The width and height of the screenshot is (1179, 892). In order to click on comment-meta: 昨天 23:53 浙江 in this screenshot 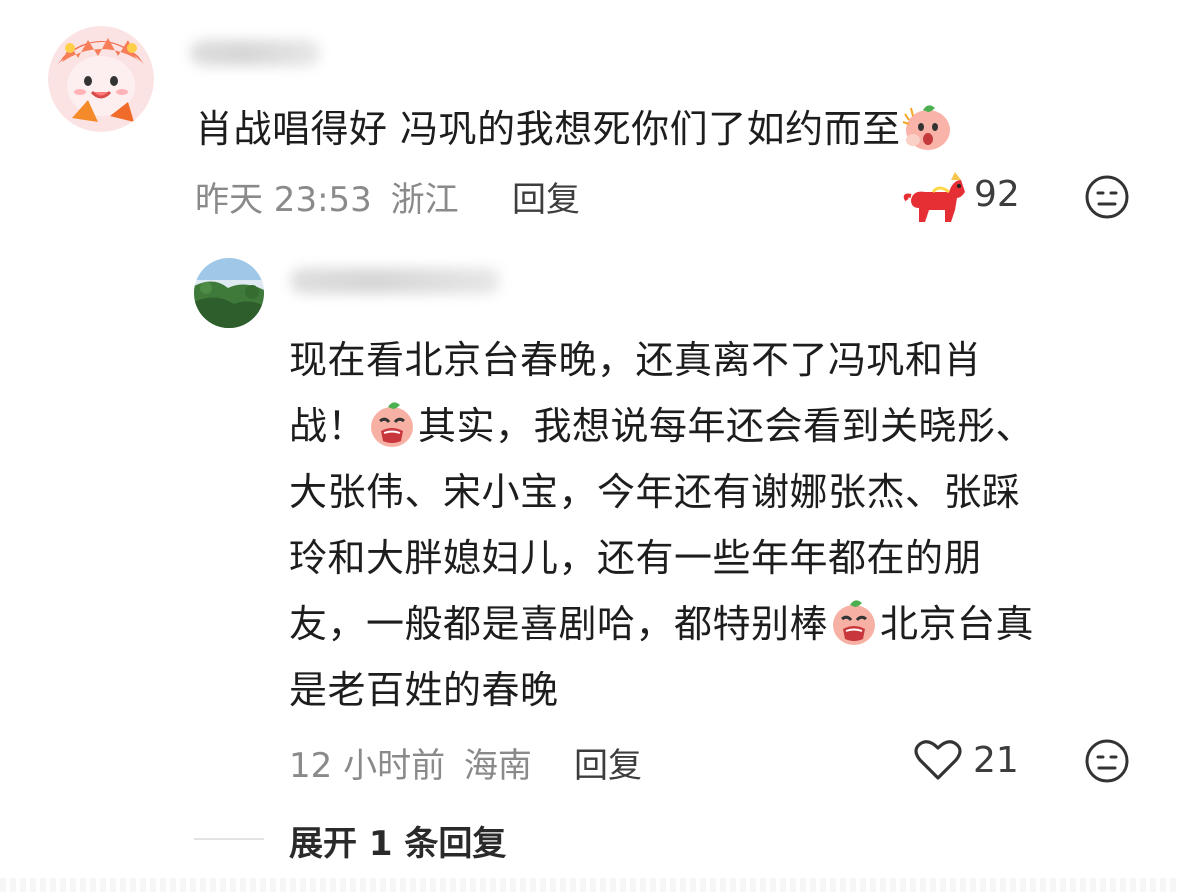, I will do `click(327, 196)`.